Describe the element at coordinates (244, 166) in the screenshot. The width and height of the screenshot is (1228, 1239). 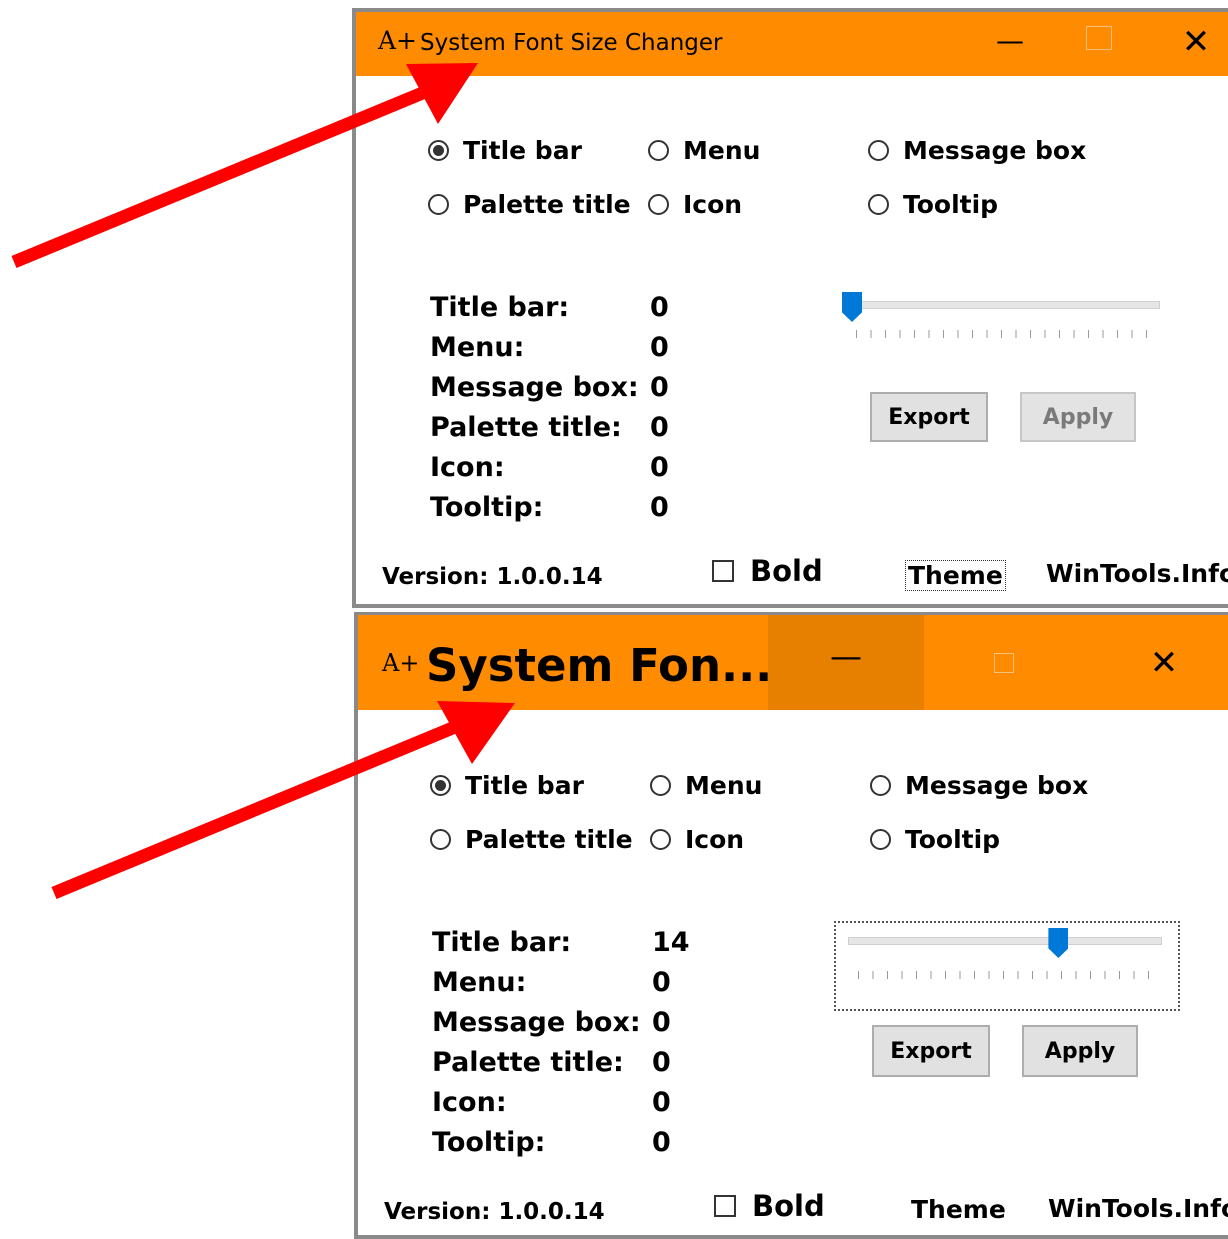
I see `arrow-top` at that location.